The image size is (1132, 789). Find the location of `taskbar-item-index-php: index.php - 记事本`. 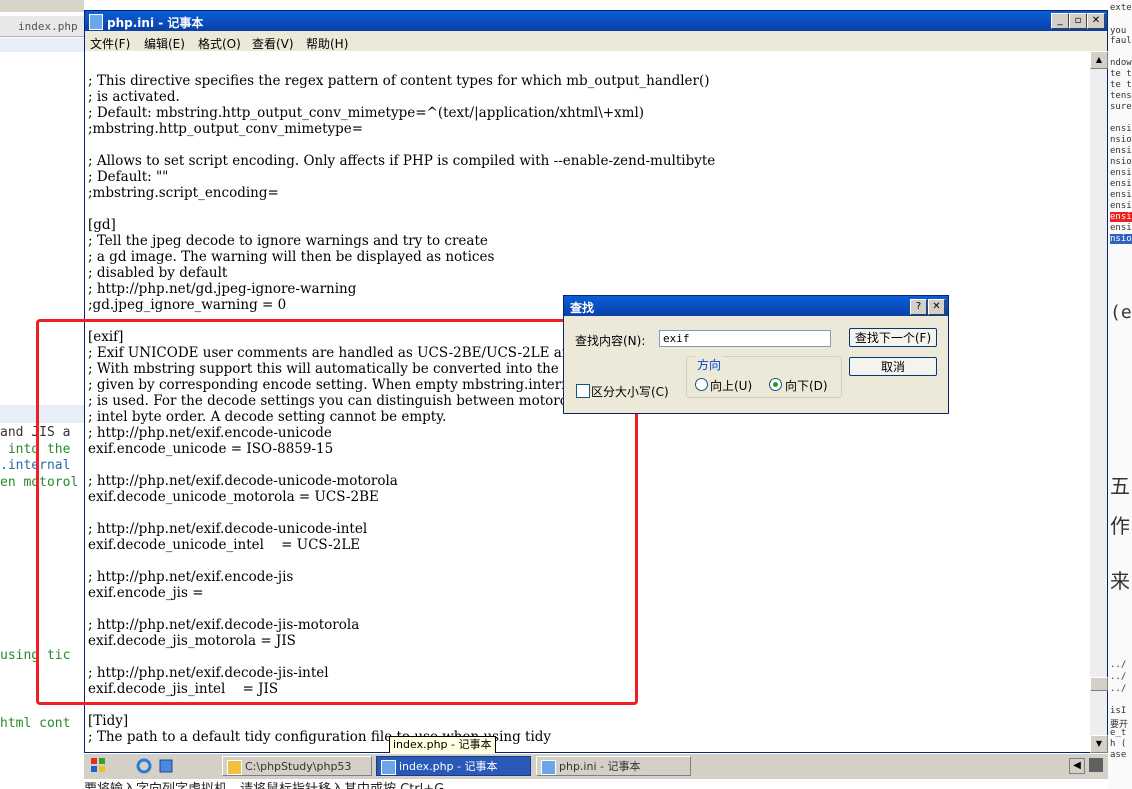

taskbar-item-index-php: index.php - 记事本 is located at coordinates (453, 766).